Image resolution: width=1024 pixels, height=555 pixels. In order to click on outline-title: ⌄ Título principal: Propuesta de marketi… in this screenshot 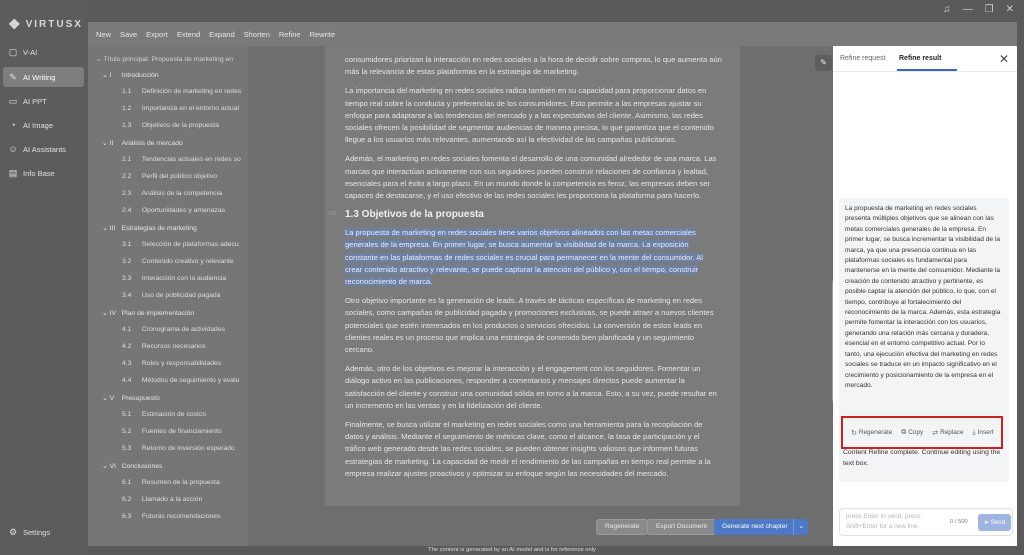, I will do `click(164, 59)`.